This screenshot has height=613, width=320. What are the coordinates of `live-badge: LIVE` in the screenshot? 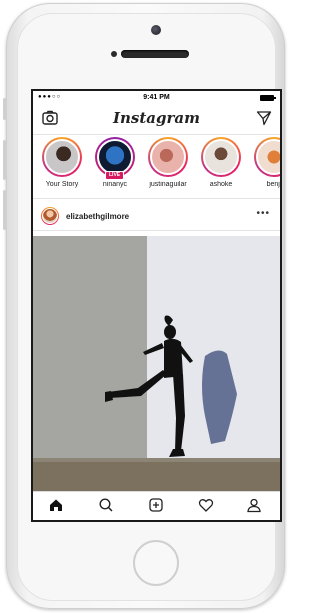 It's located at (115, 175).